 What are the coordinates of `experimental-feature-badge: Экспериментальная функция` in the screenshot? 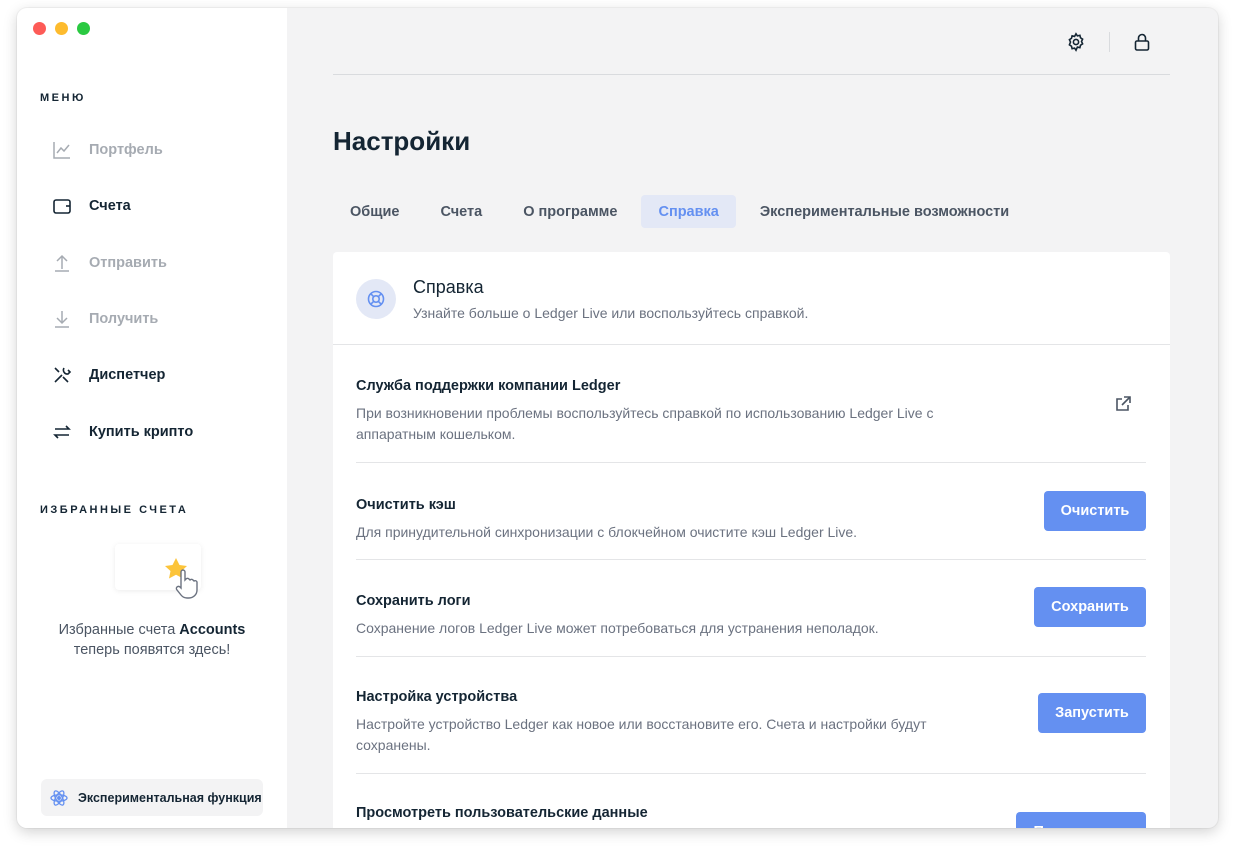 It's located at (152, 797).